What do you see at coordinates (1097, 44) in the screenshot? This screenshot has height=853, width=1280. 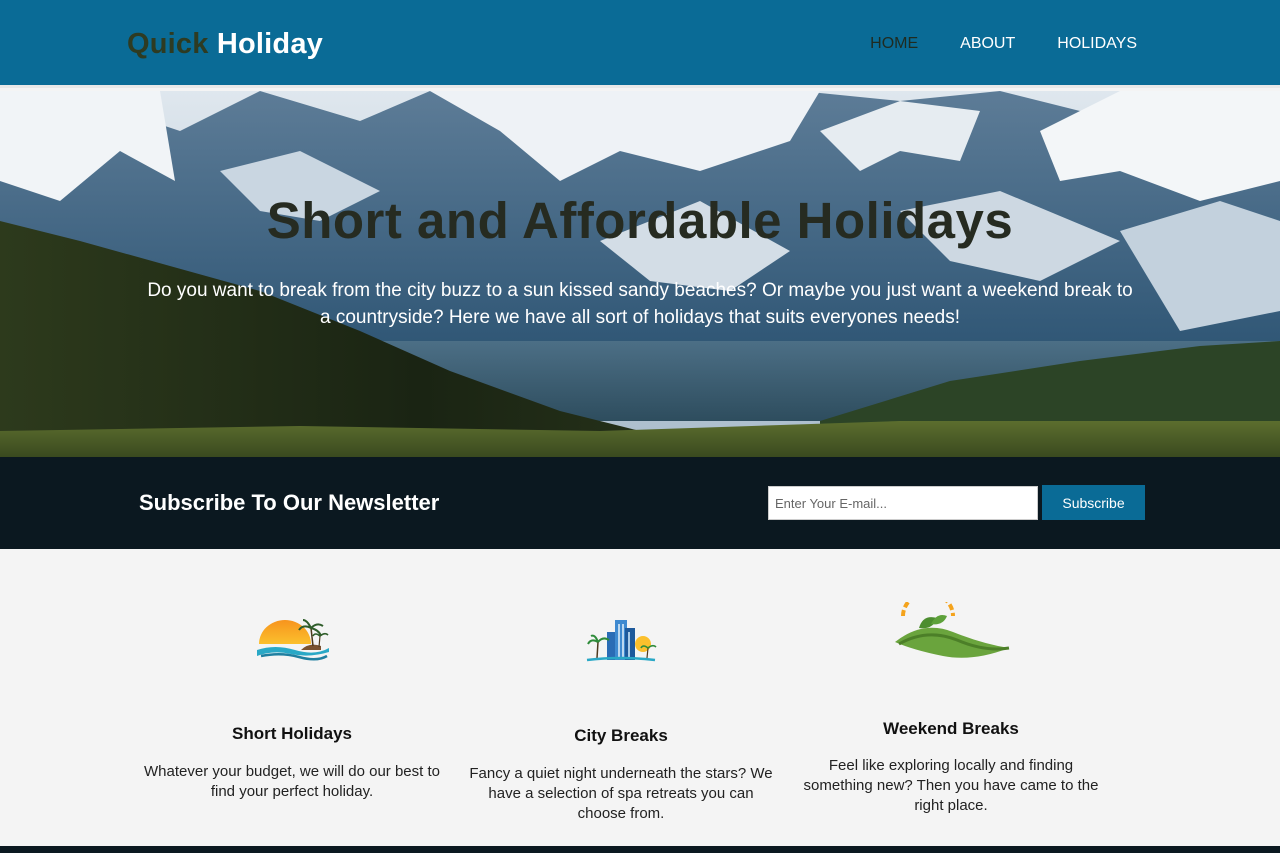 I see `nav-holidays: HOLIDAYS` at bounding box center [1097, 44].